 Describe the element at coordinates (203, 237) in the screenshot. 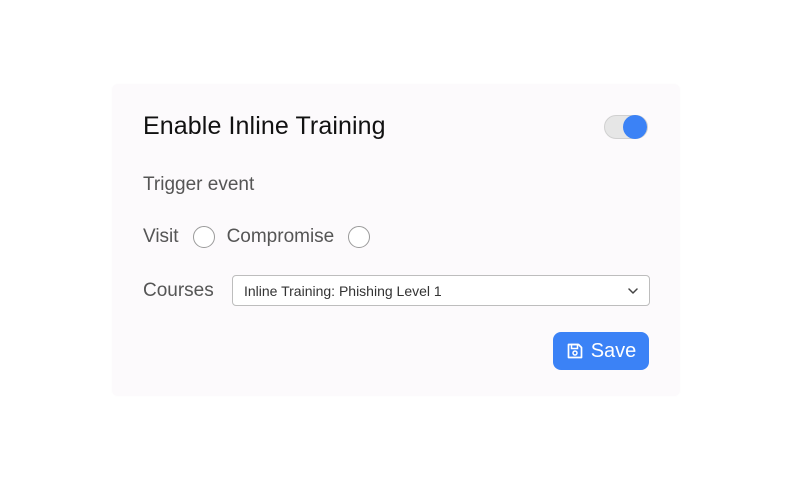

I see `visit-radio` at that location.